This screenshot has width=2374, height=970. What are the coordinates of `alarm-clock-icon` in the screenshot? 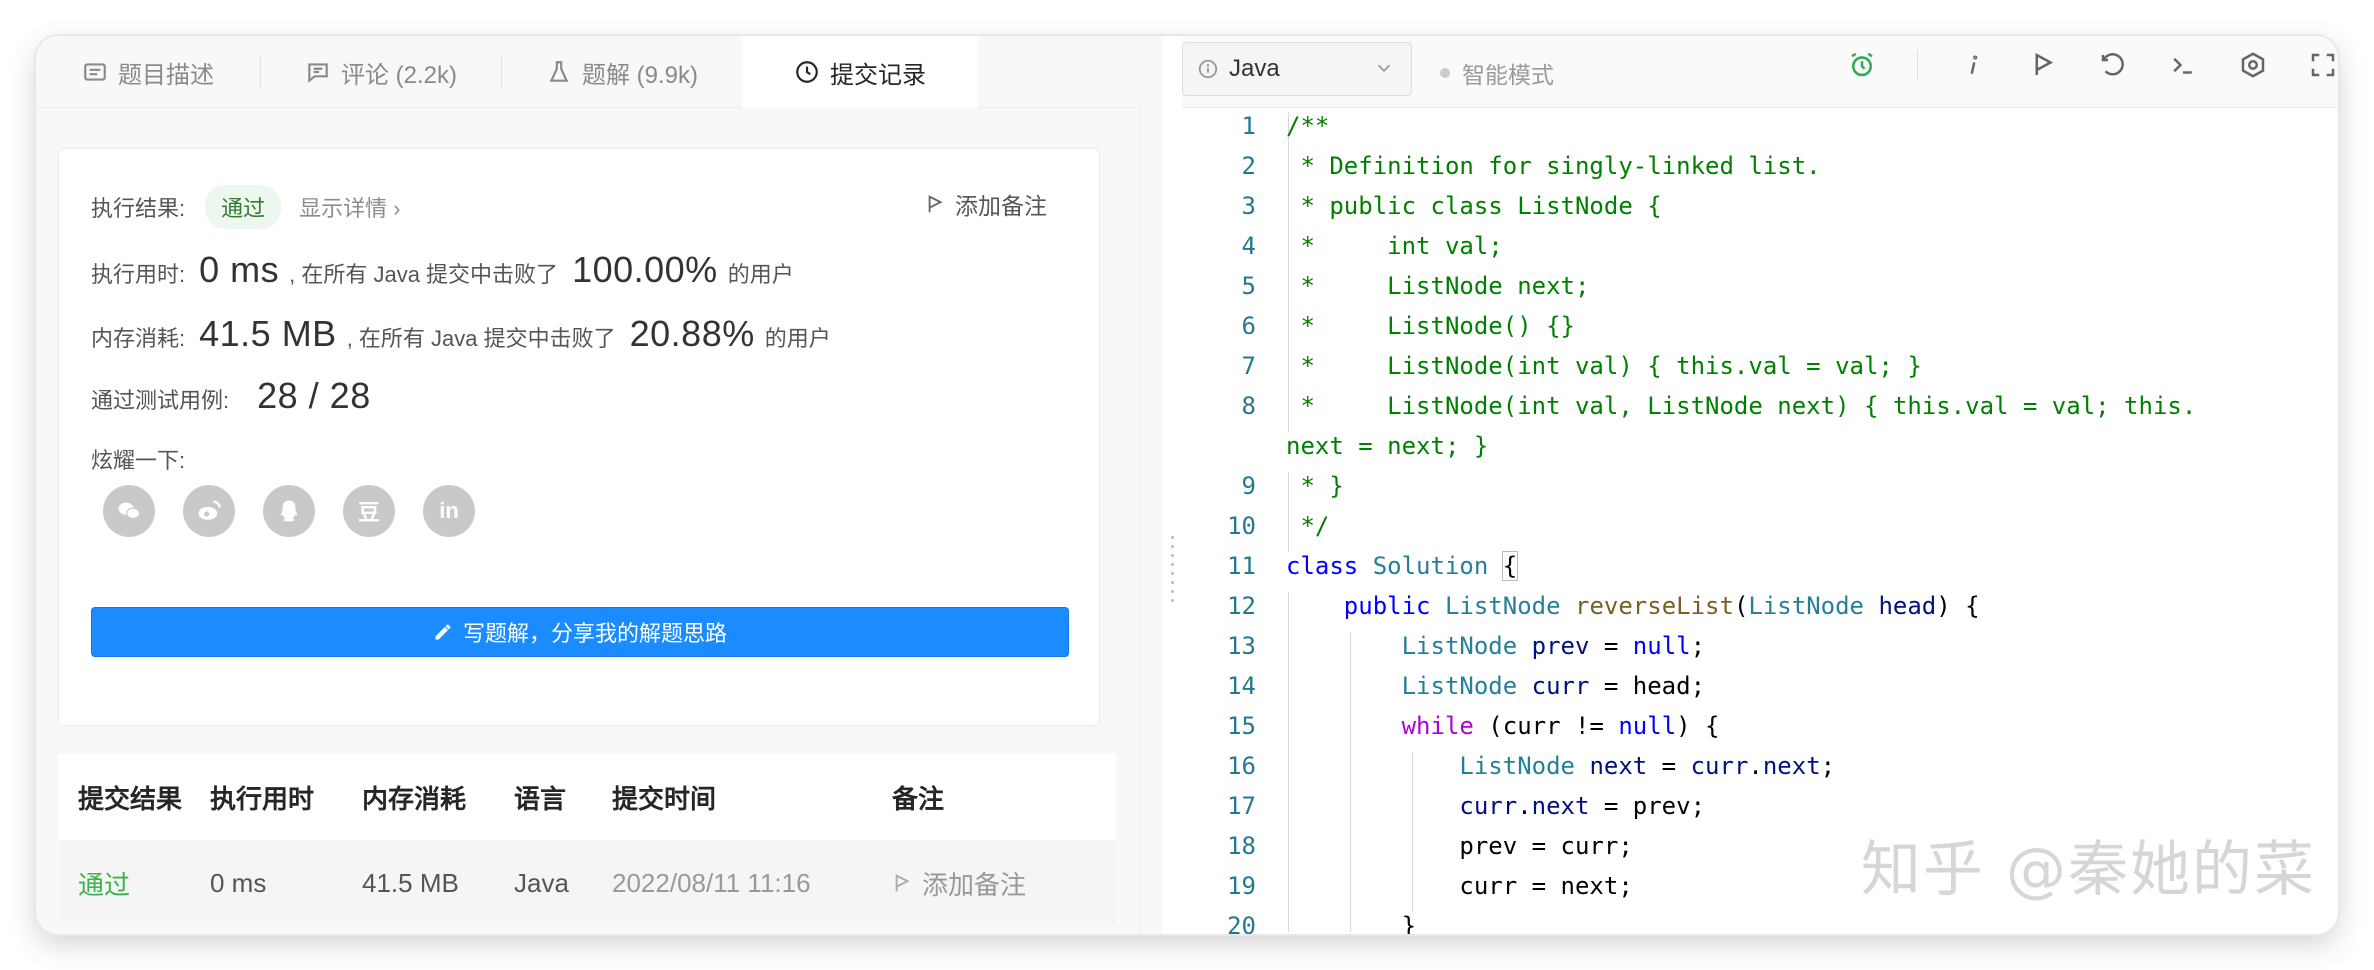 It's located at (1862, 65).